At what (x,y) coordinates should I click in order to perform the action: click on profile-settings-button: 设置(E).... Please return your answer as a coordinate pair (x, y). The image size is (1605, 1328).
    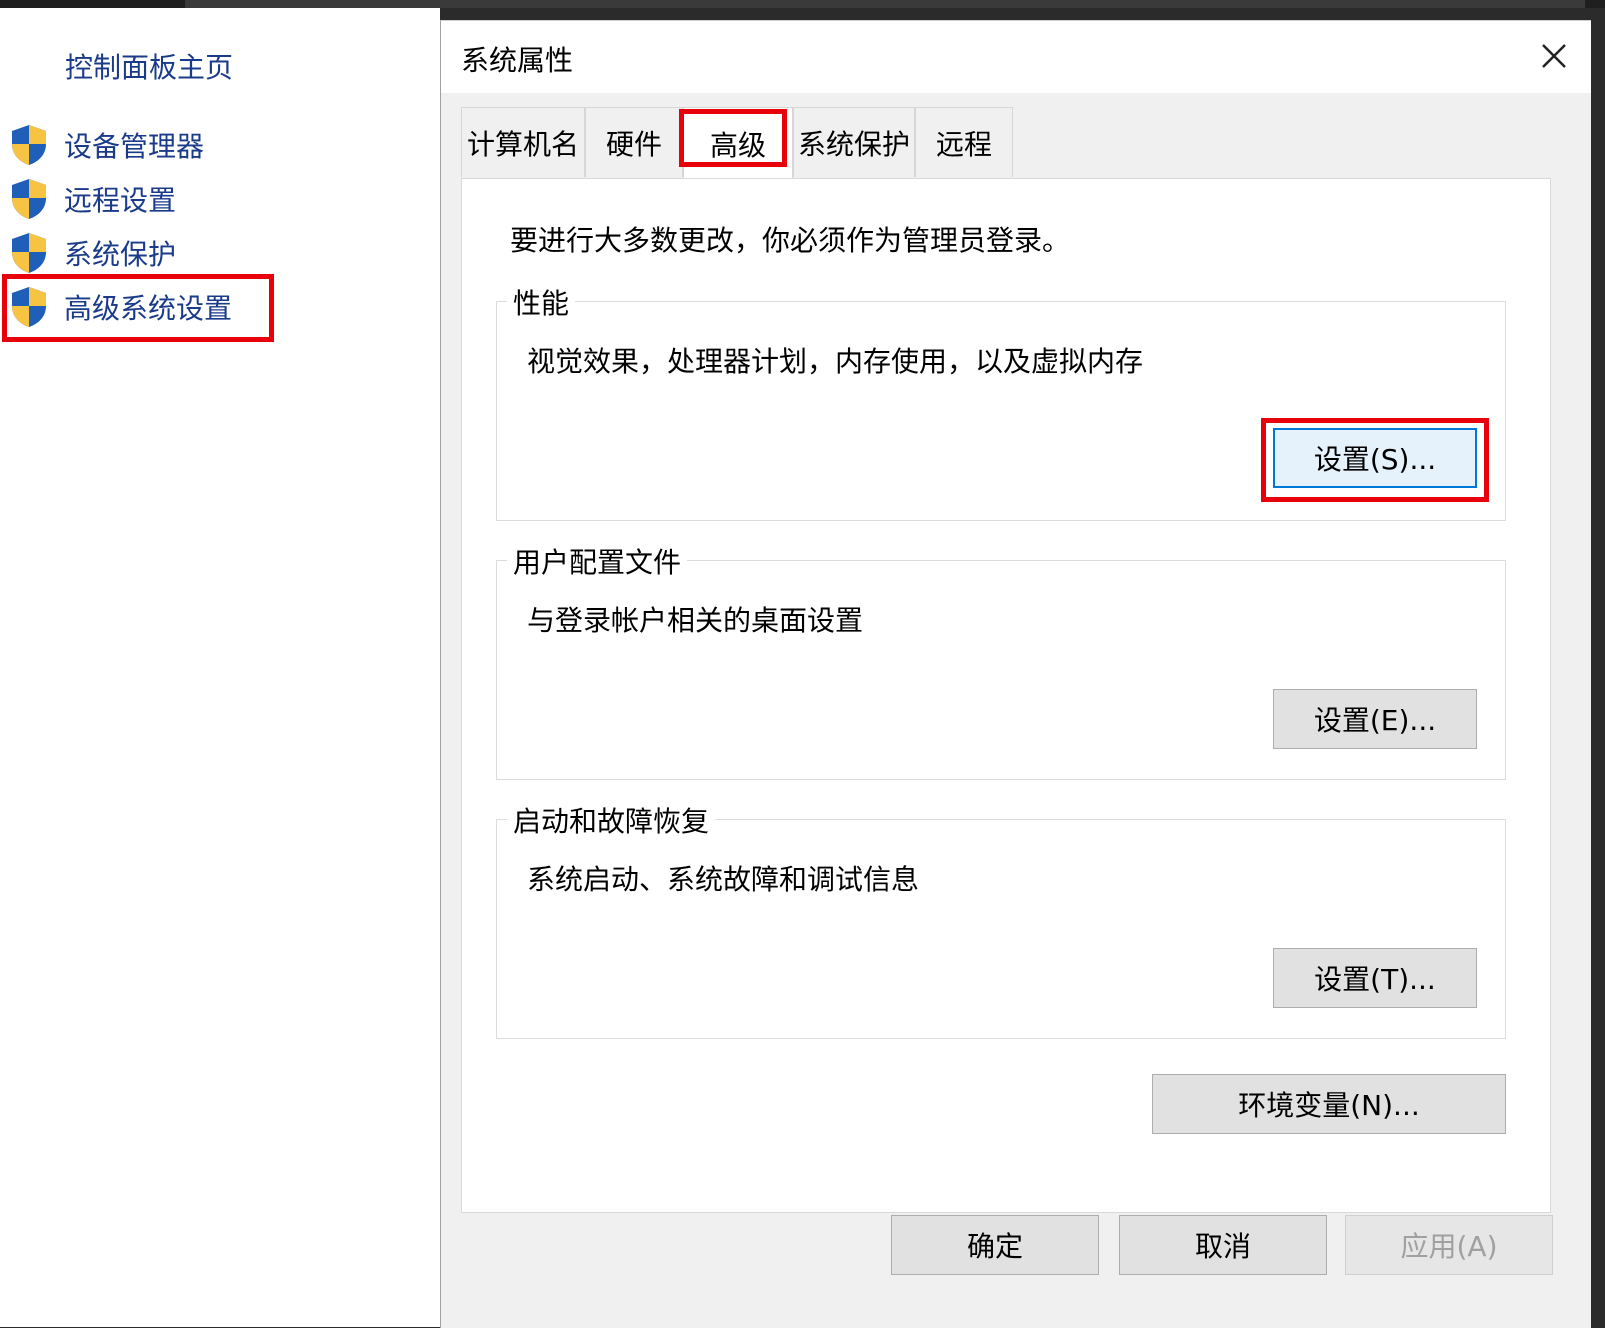
    Looking at the image, I should click on (1375, 719).